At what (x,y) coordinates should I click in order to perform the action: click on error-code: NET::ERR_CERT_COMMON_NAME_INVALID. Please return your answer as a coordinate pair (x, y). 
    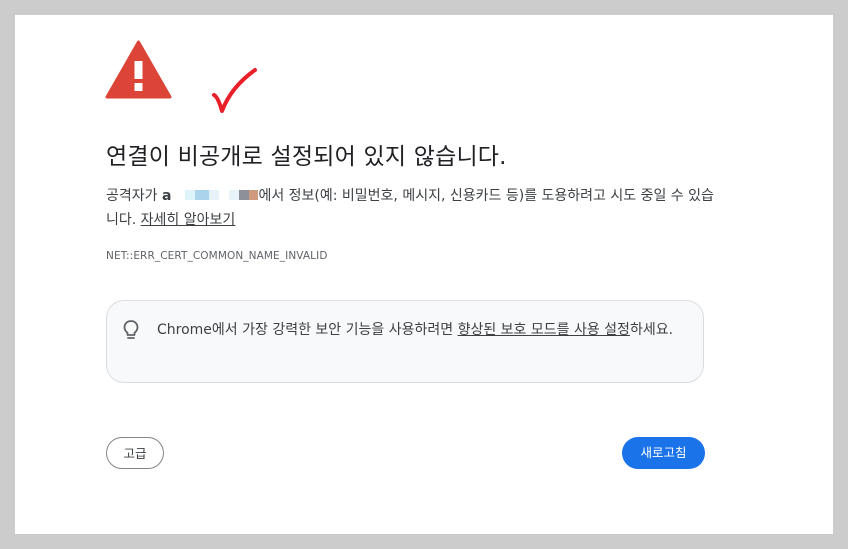
    Looking at the image, I should click on (217, 256).